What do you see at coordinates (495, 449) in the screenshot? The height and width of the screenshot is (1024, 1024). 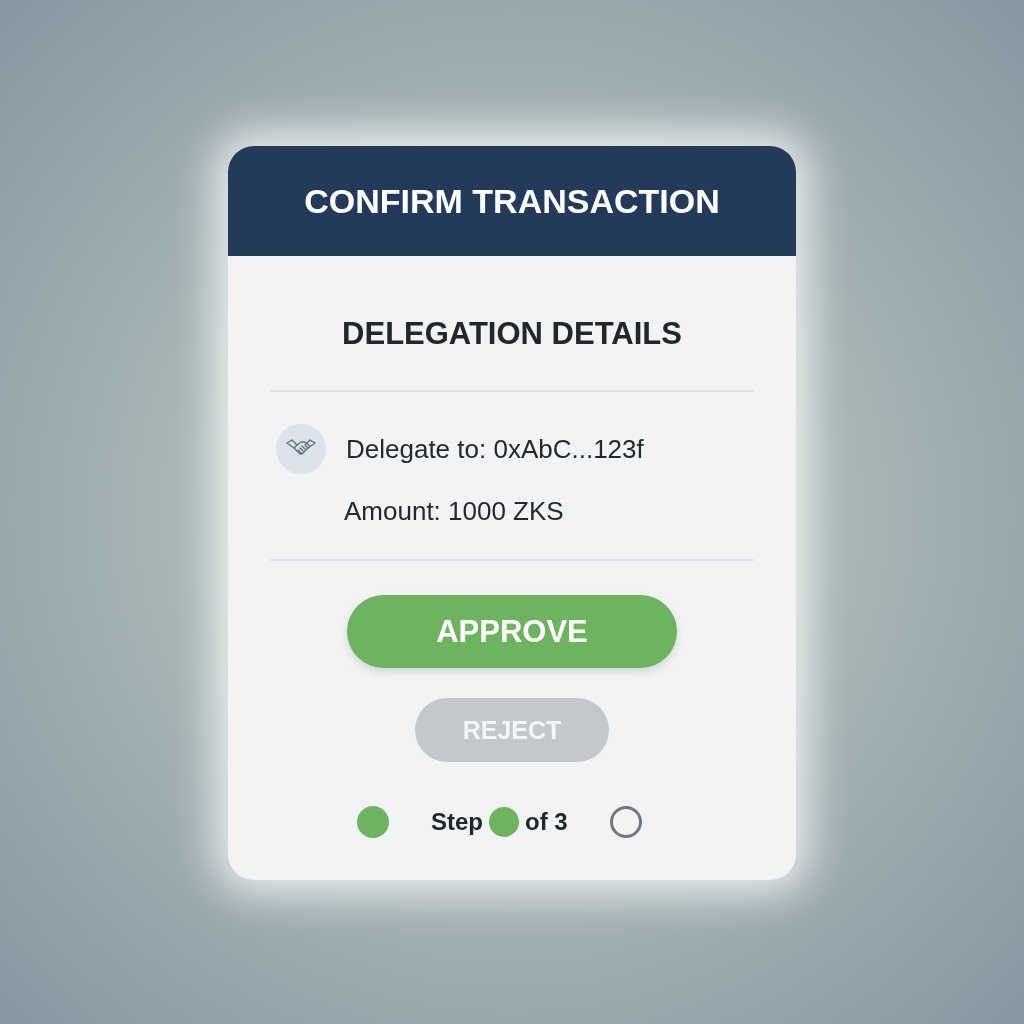 I see `detail-text: Delegate to: 0xAbC...123f` at bounding box center [495, 449].